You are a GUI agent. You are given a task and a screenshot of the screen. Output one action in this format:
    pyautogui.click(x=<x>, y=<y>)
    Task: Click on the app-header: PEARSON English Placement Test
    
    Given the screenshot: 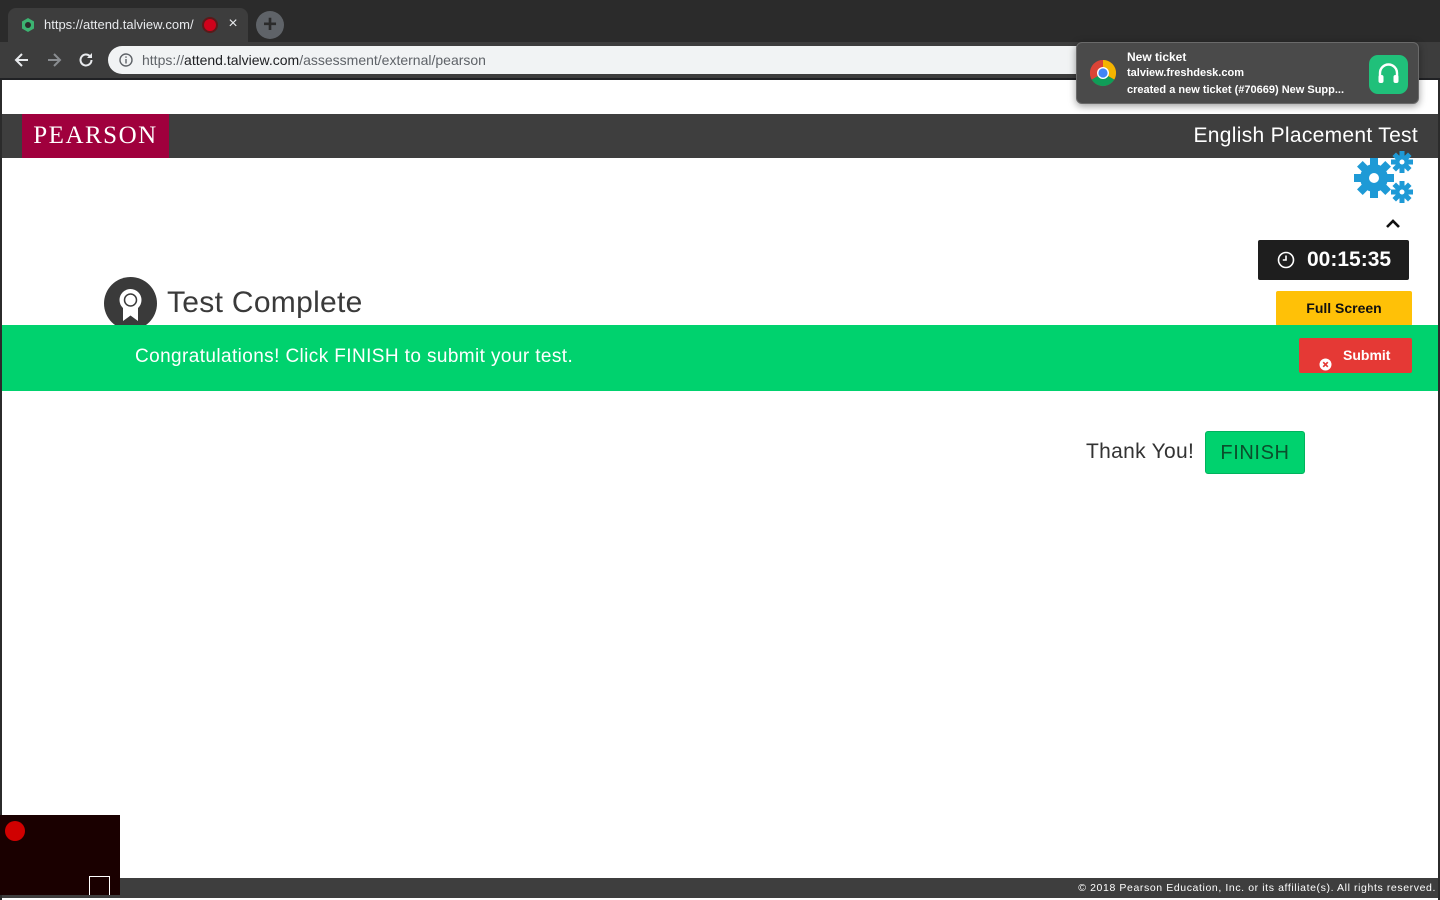 What is the action you would take?
    pyautogui.click(x=720, y=136)
    